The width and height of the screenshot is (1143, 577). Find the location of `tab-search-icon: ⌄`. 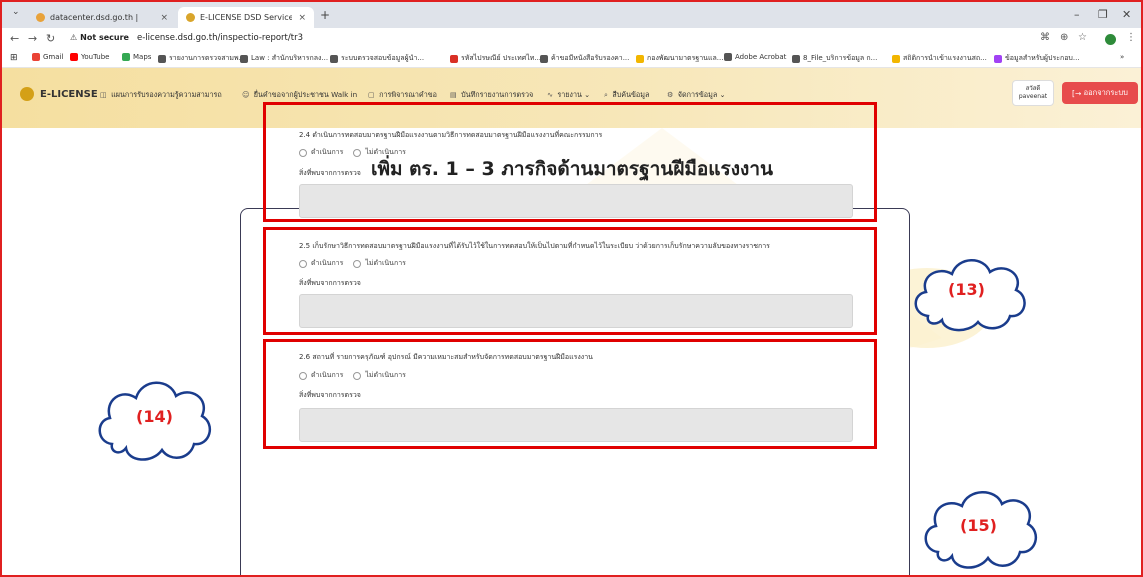

tab-search-icon: ⌄ is located at coordinates (16, 12).